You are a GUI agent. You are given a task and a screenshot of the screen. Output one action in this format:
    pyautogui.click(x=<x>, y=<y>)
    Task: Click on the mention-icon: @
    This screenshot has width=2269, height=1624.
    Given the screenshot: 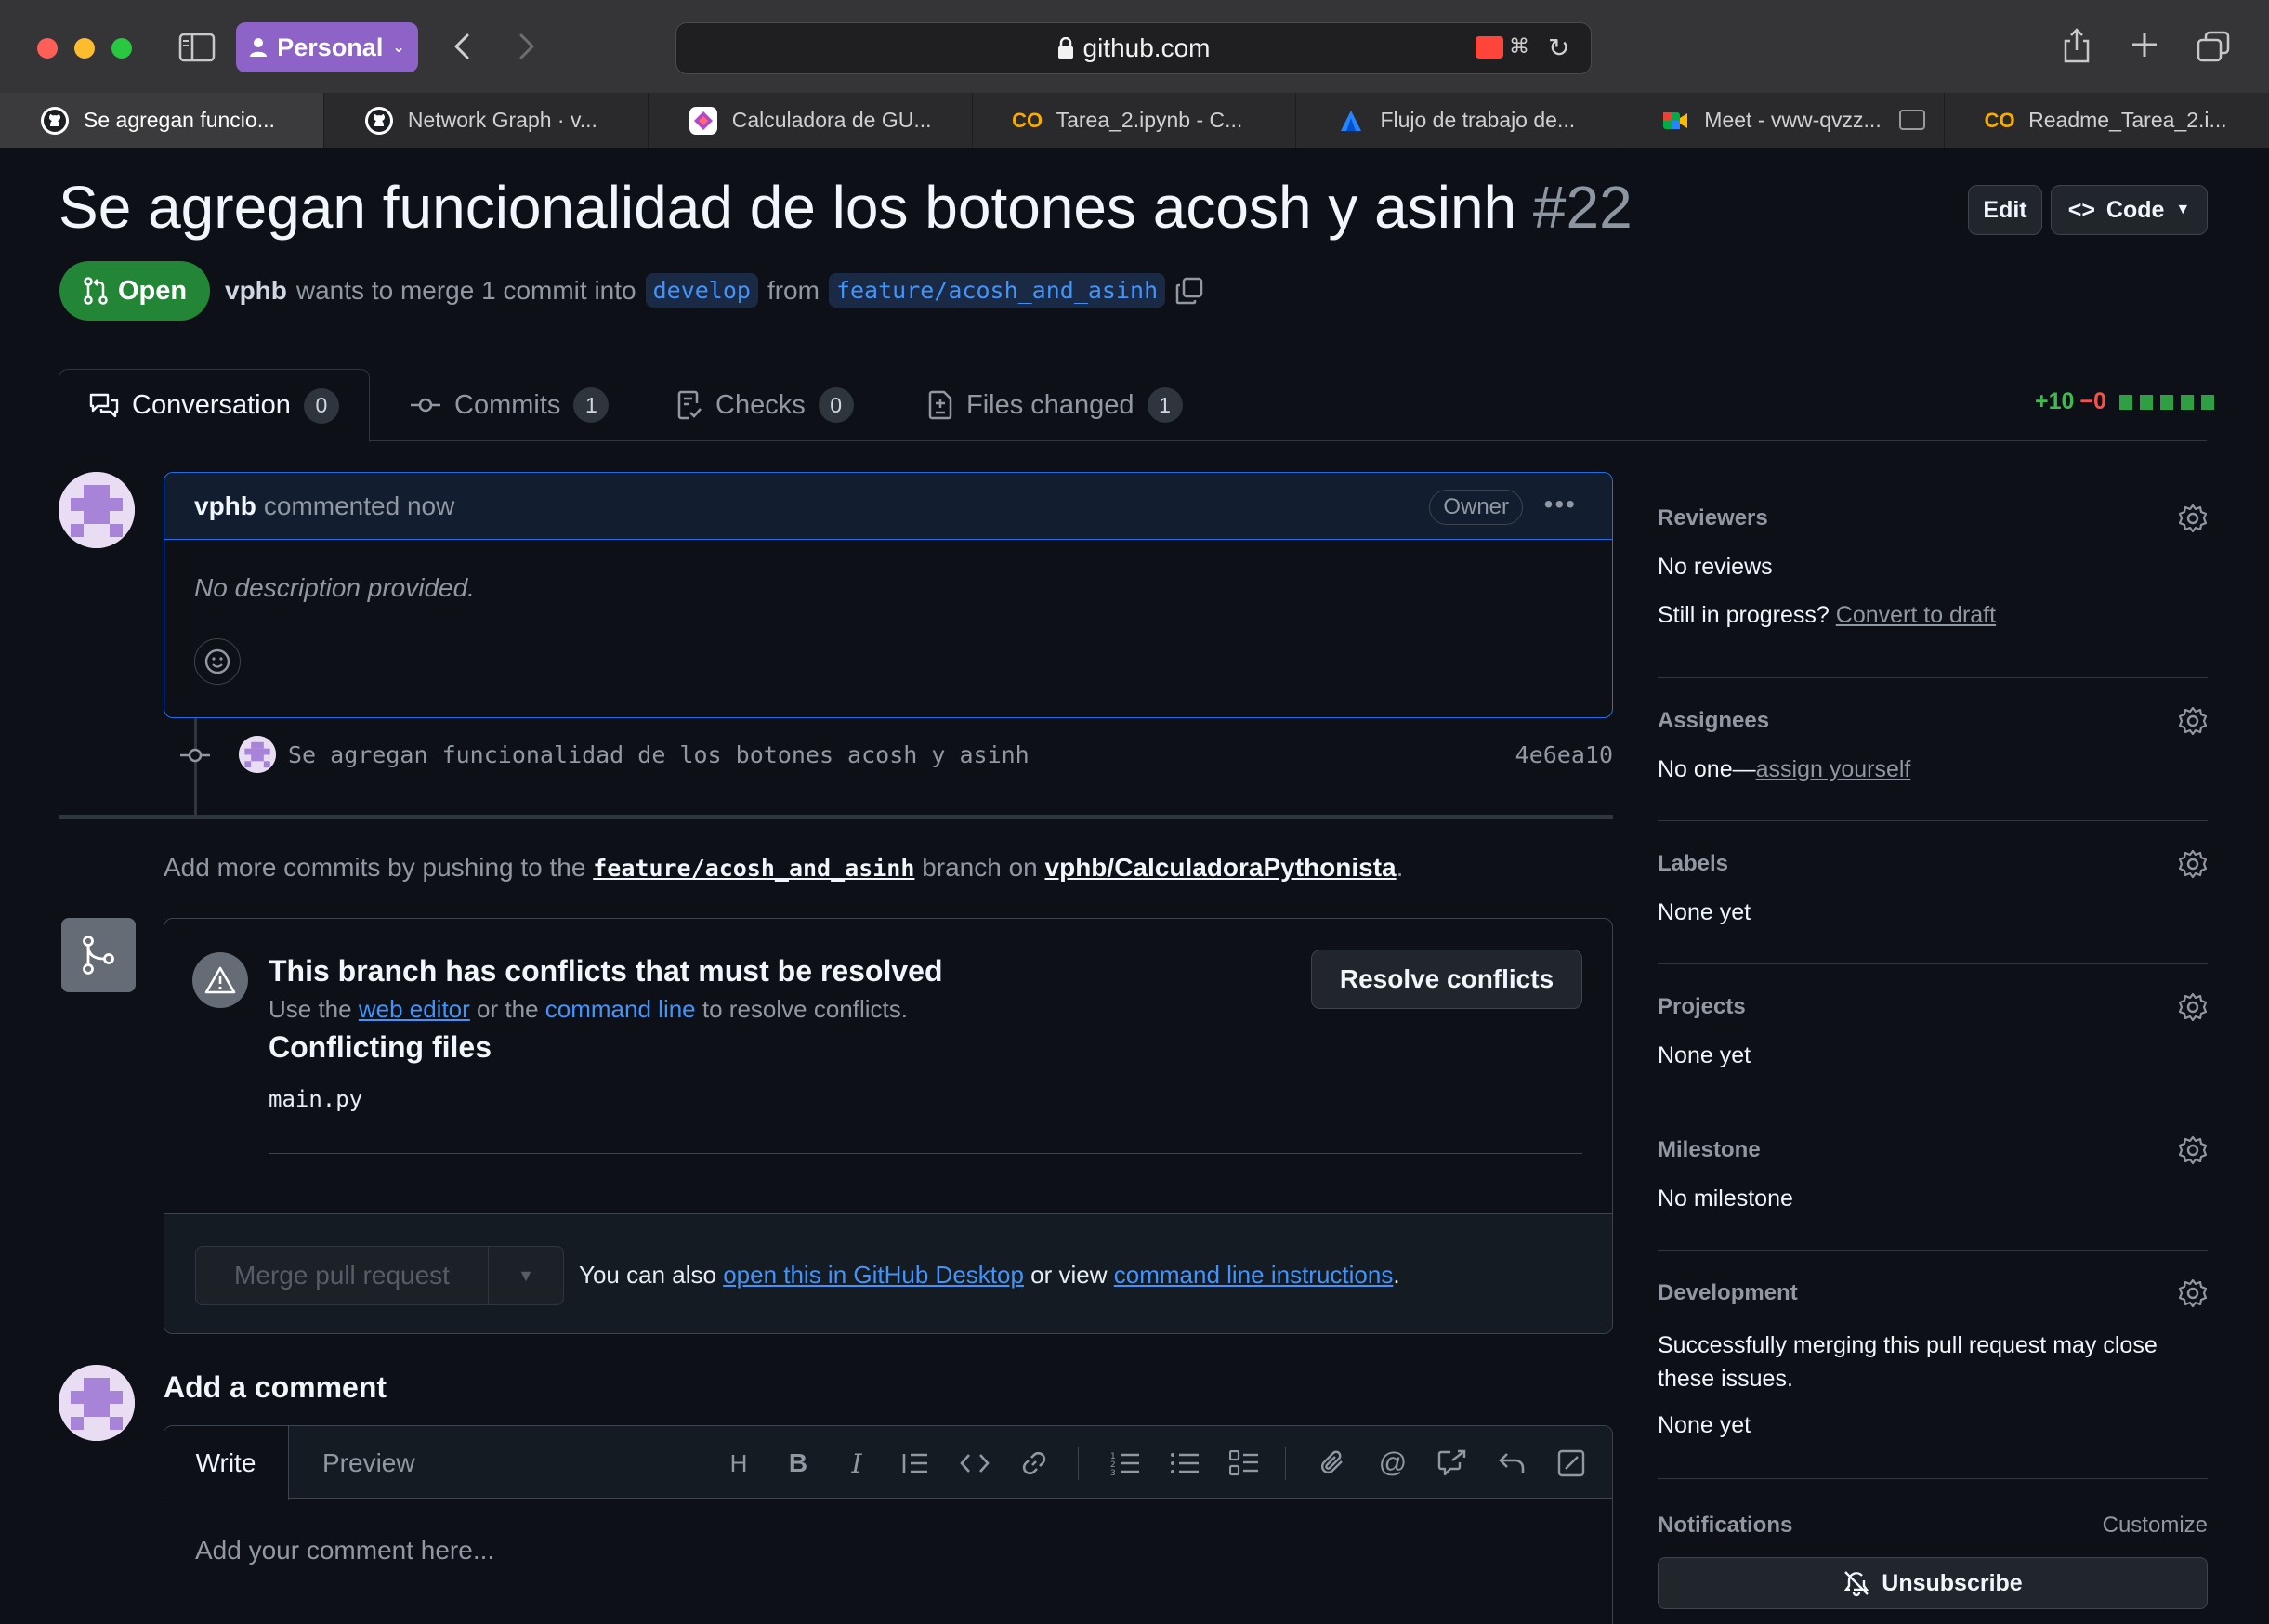 What is the action you would take?
    pyautogui.click(x=1393, y=1463)
    